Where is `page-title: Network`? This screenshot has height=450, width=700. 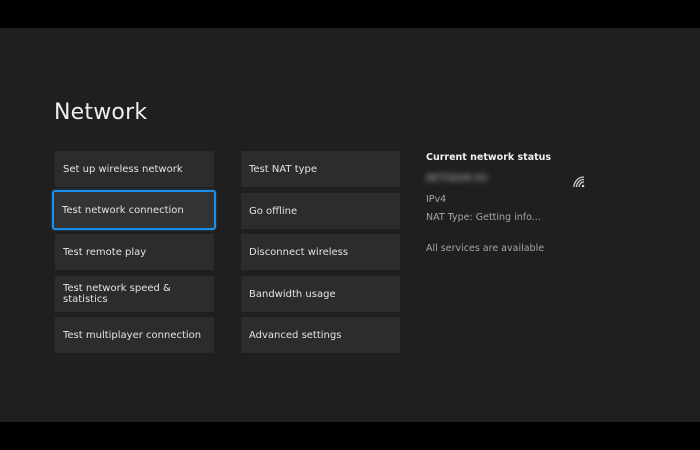 page-title: Network is located at coordinates (101, 112).